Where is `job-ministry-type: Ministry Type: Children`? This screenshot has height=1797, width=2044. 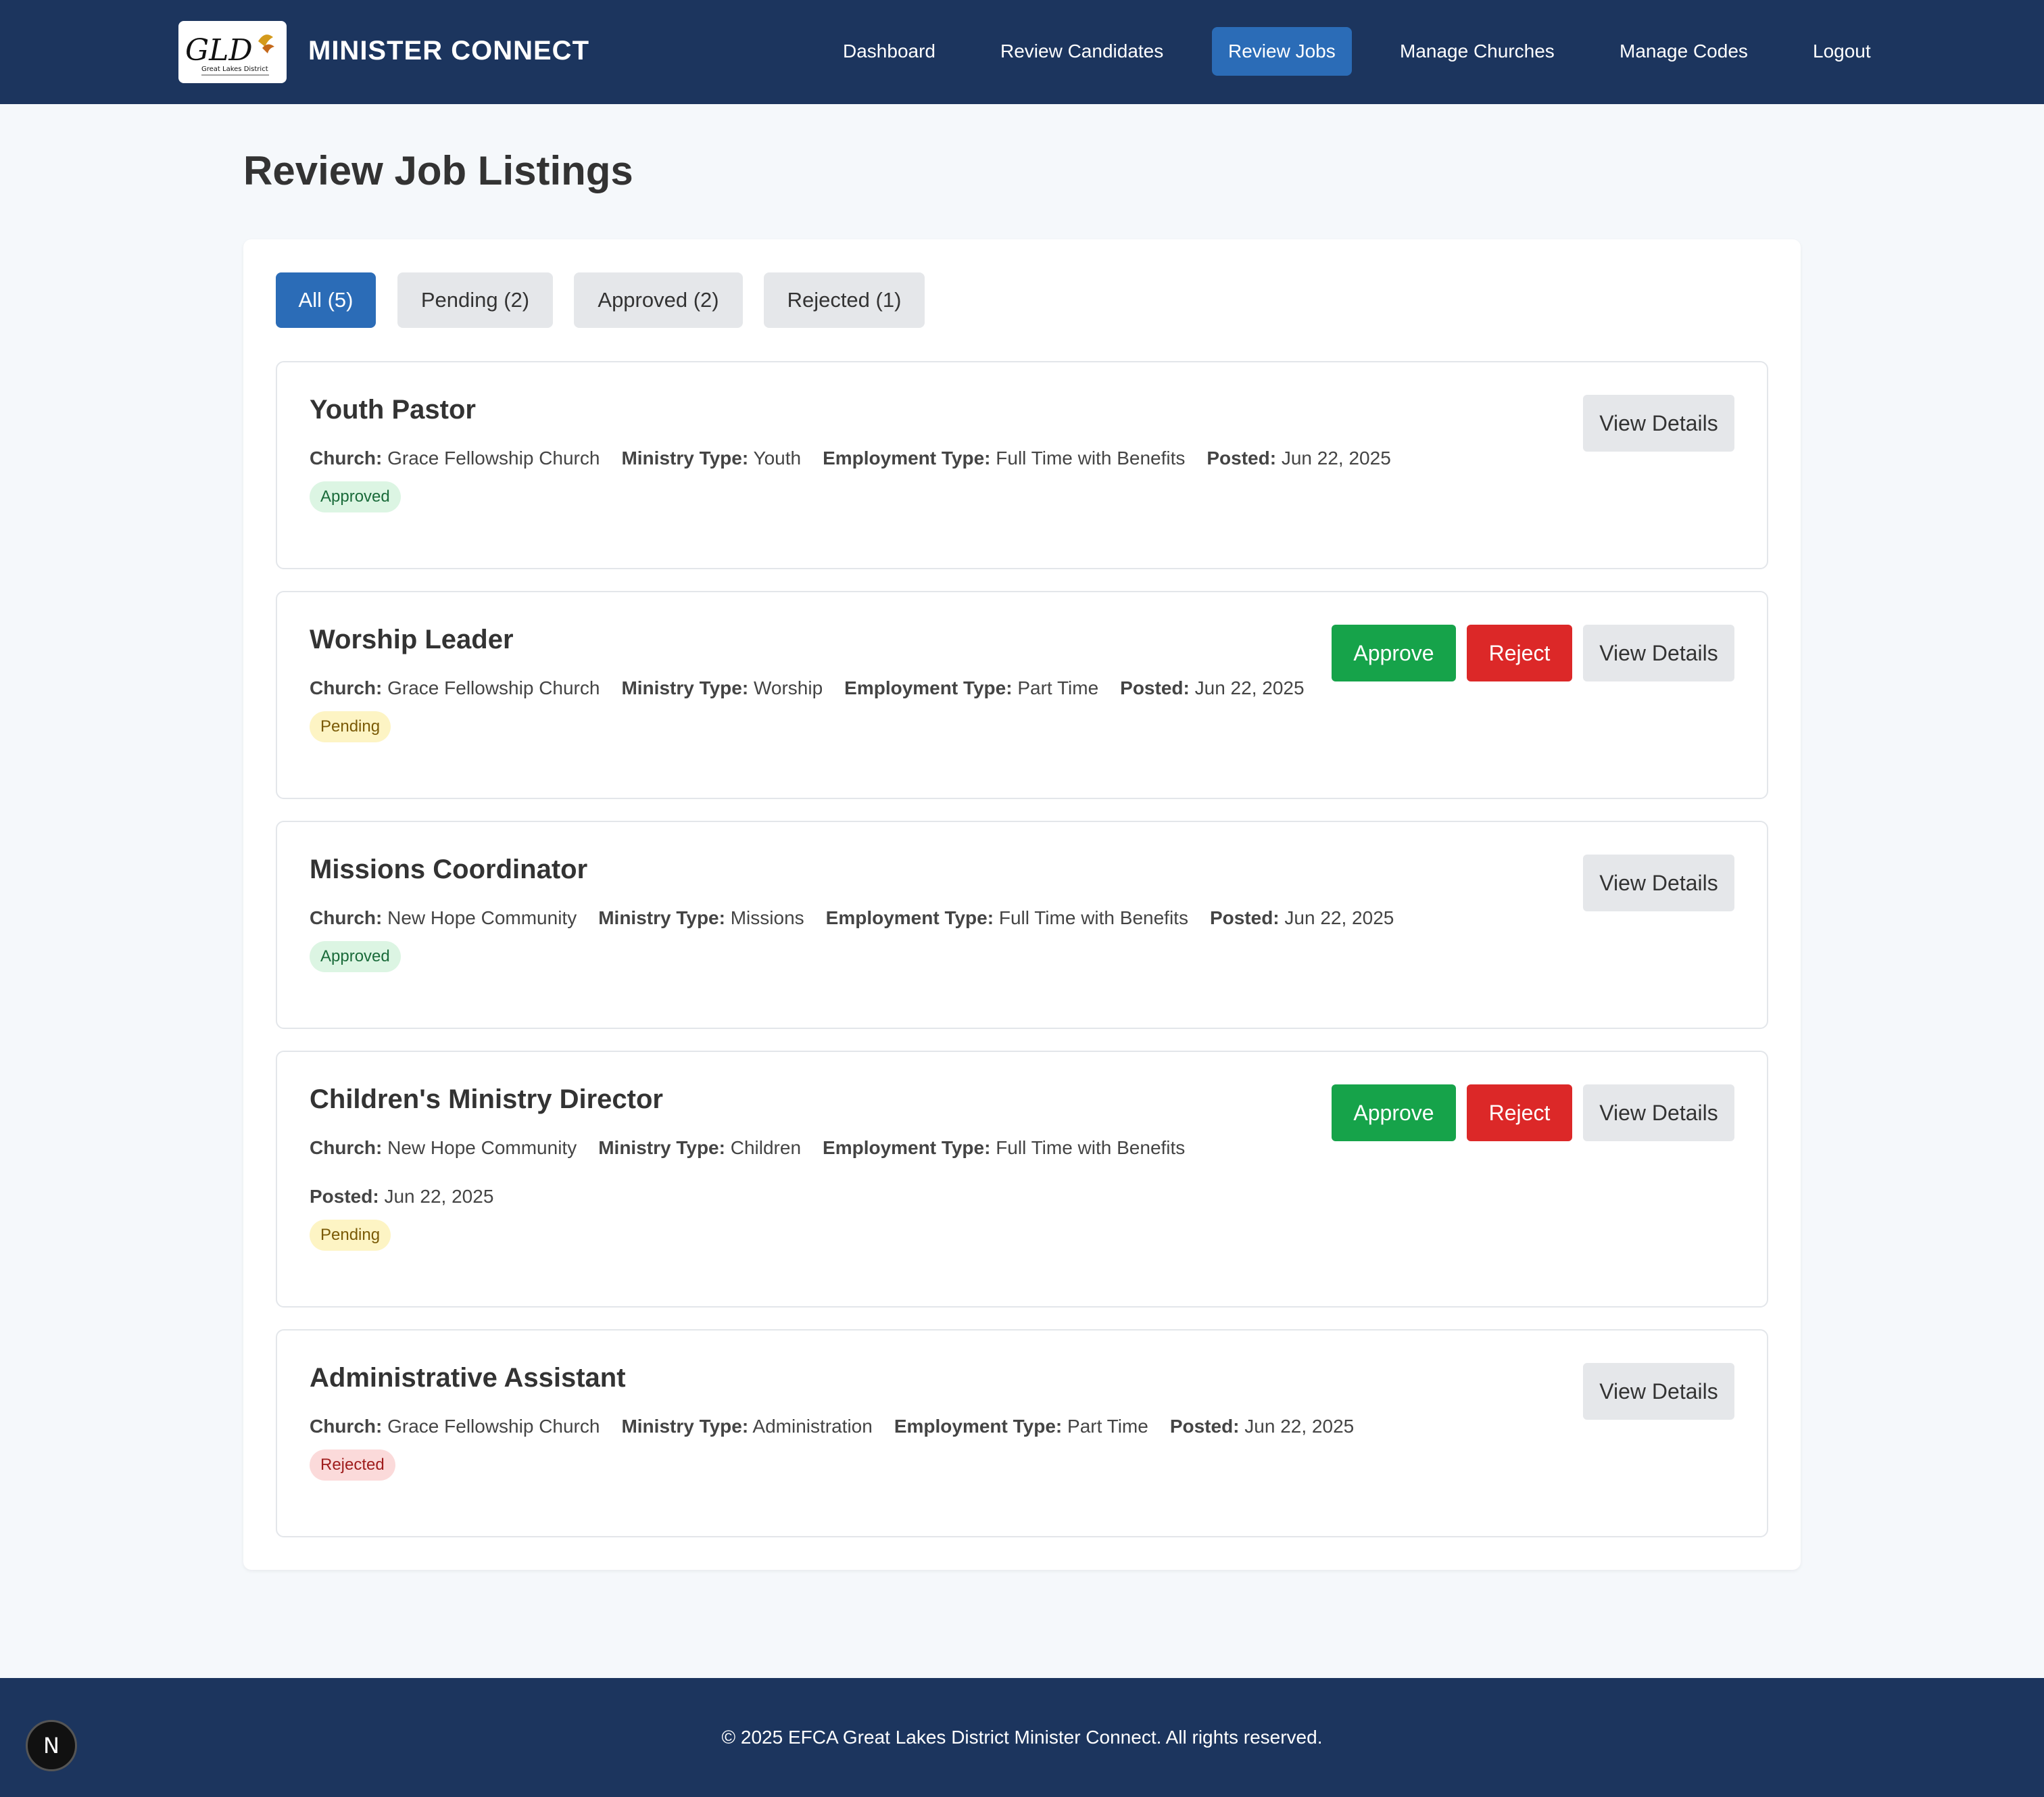
job-ministry-type: Ministry Type: Children is located at coordinates (700, 1148).